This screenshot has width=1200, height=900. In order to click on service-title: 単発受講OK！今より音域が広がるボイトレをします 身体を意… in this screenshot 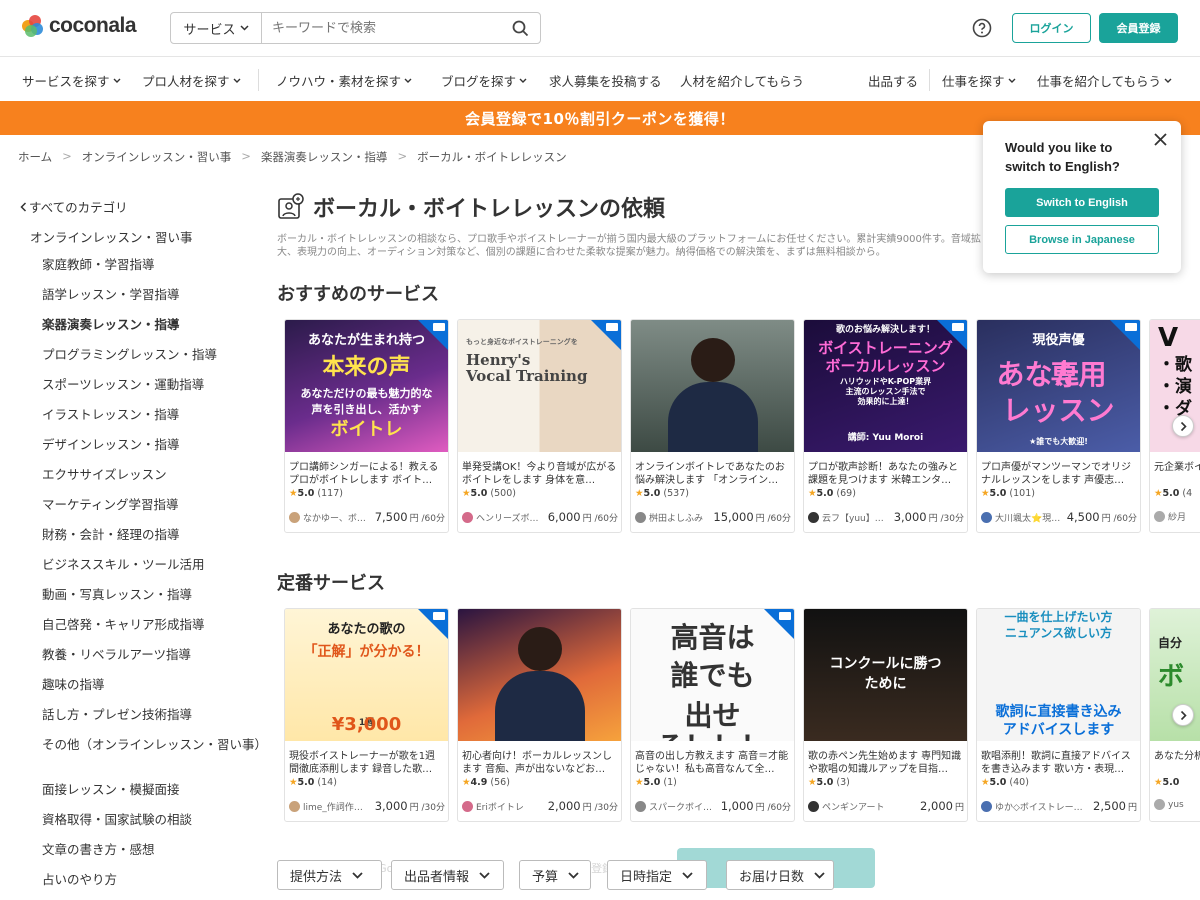, I will do `click(540, 474)`.